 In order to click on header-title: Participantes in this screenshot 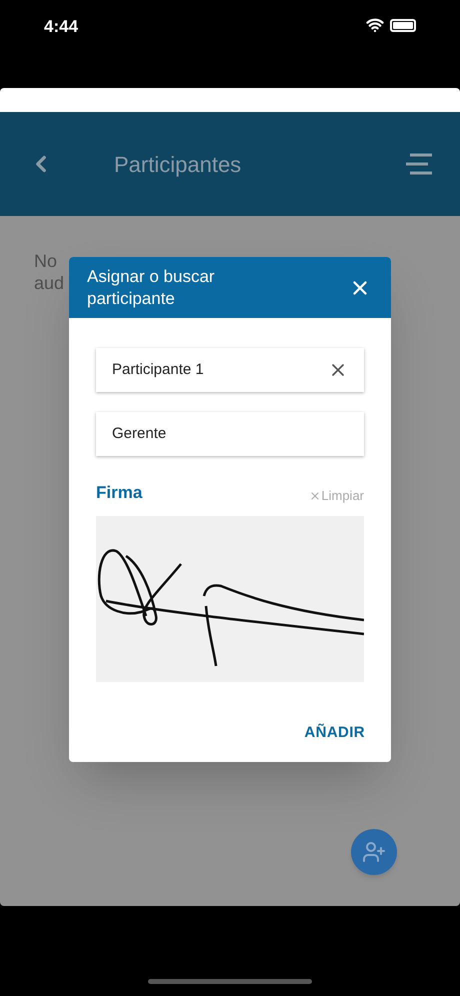, I will do `click(178, 164)`.